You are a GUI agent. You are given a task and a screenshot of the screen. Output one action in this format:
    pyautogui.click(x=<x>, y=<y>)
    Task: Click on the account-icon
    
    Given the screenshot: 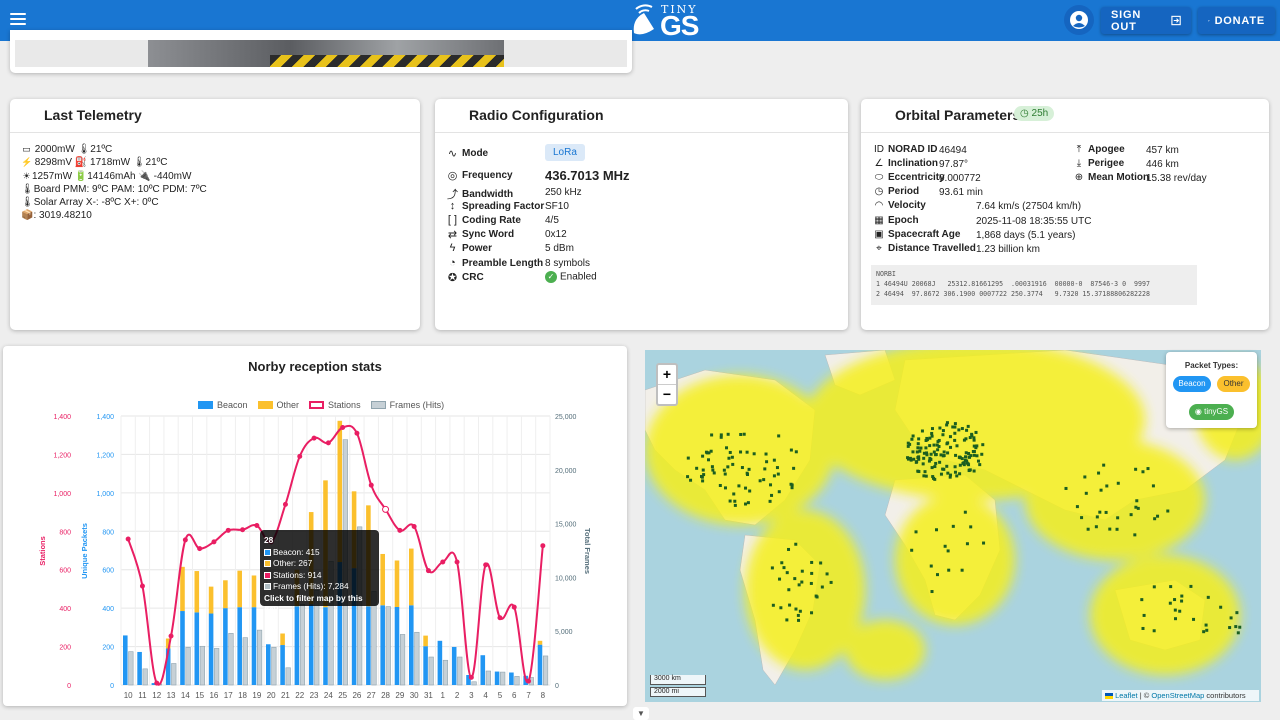 What is the action you would take?
    pyautogui.click(x=1079, y=20)
    